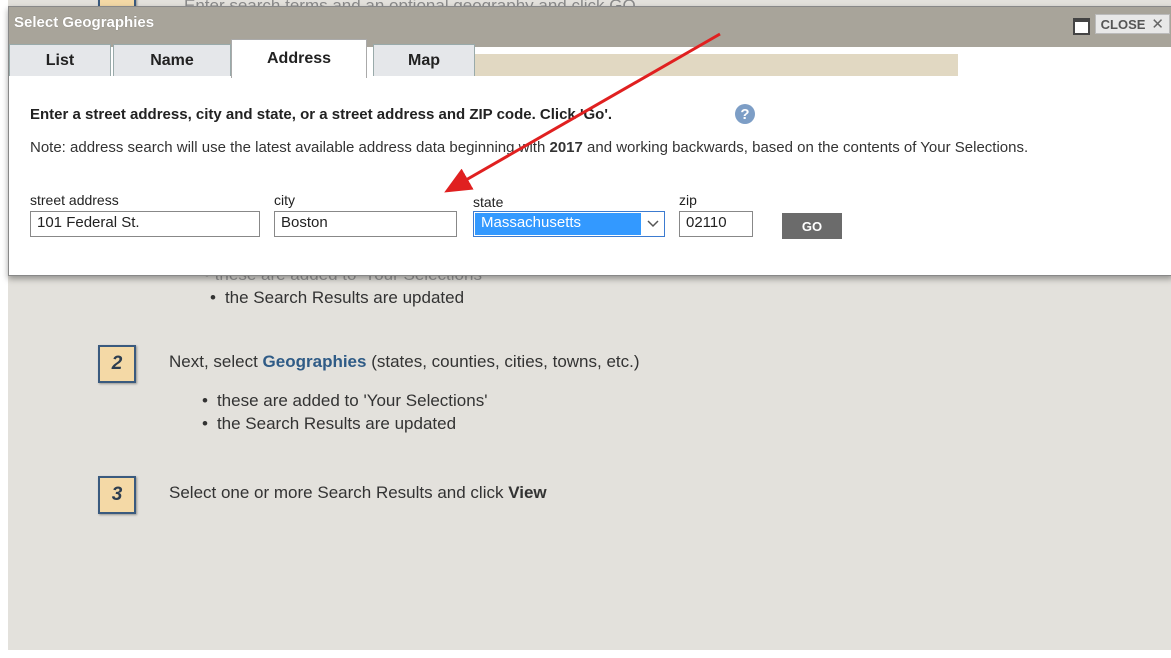 This screenshot has width=1171, height=658. What do you see at coordinates (716, 224) in the screenshot?
I see `zip-input: 02110` at bounding box center [716, 224].